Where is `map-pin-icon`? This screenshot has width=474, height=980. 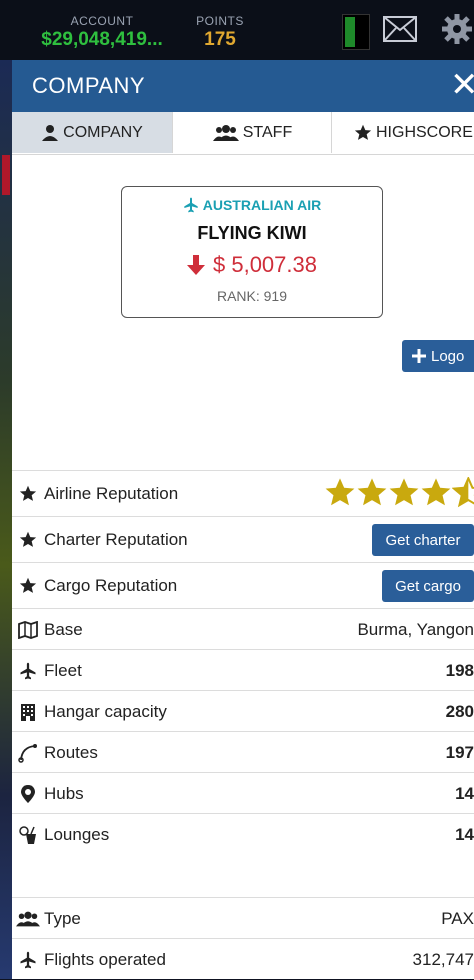
map-pin-icon is located at coordinates (28, 794).